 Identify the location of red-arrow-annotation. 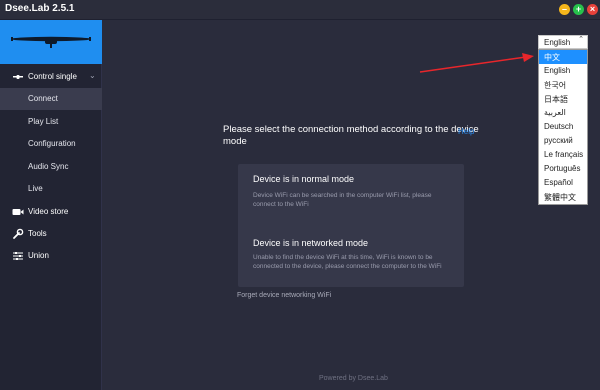
(476, 63).